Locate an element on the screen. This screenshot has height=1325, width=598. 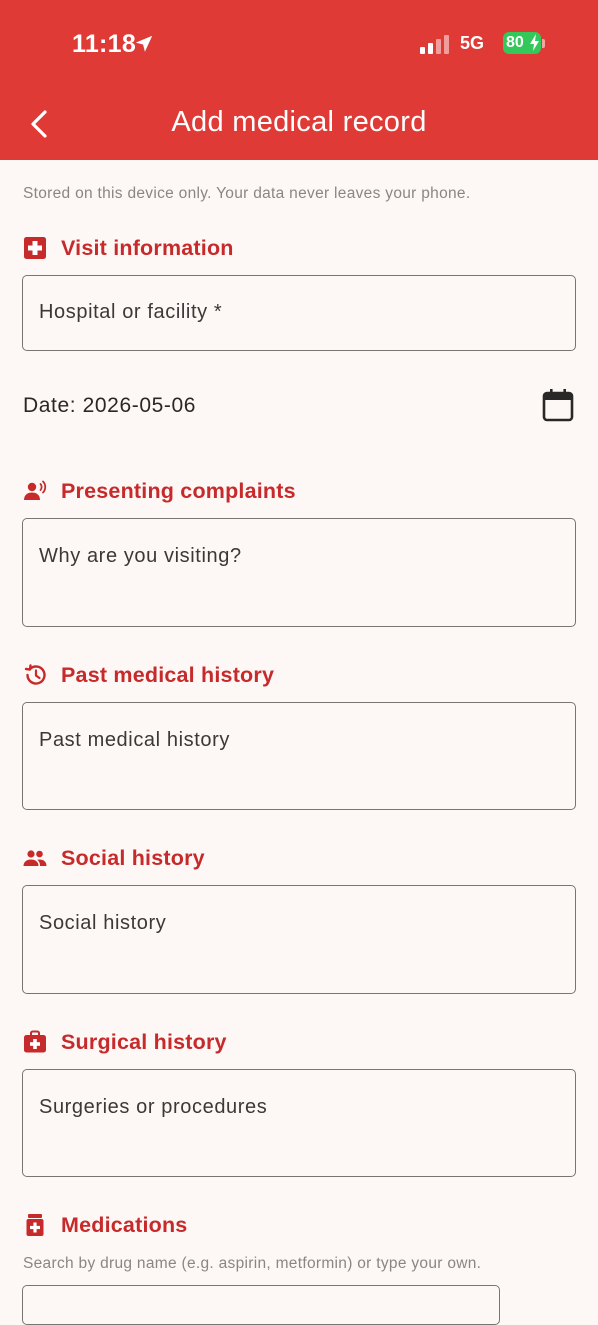
battery-indicator: 80 is located at coordinates (522, 43).